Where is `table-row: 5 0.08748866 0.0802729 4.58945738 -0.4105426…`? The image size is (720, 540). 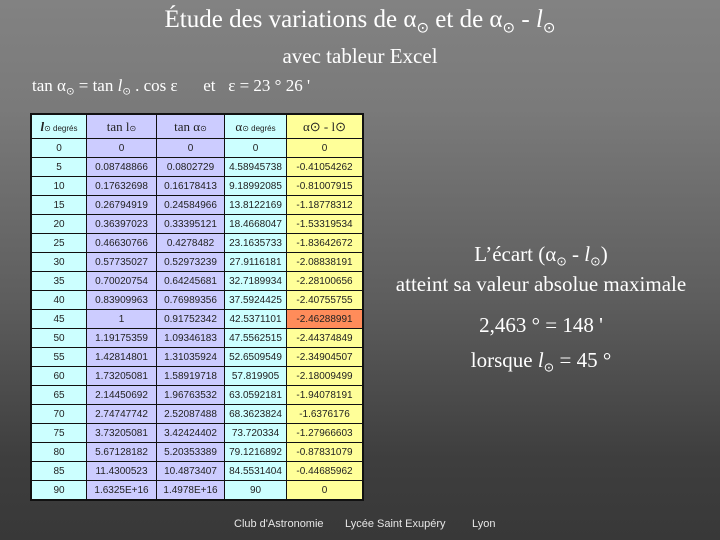 table-row: 5 0.08748866 0.0802729 4.58945738 -0.4105426… is located at coordinates (197, 167).